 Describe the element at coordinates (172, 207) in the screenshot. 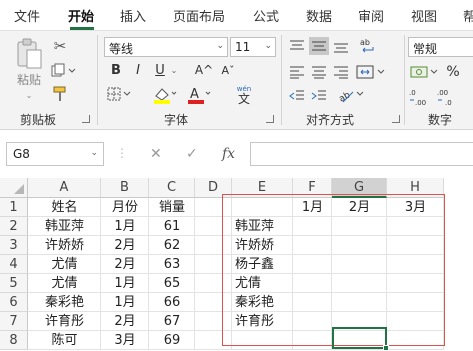

I see `table1-header-cell: 销量` at that location.